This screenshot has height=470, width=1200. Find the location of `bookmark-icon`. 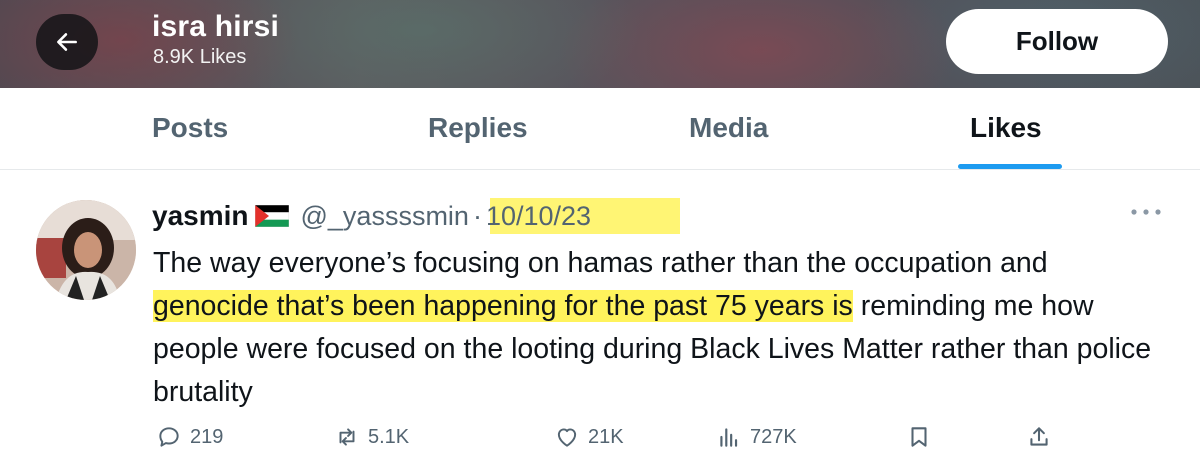

bookmark-icon is located at coordinates (919, 437).